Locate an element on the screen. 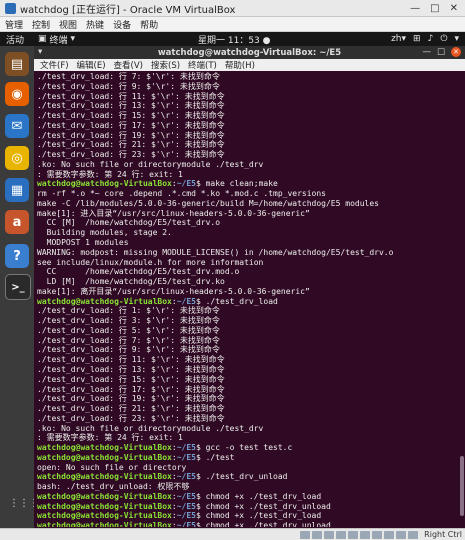 This screenshot has height=540, width=465. scrollbar-thumb is located at coordinates (462, 486).